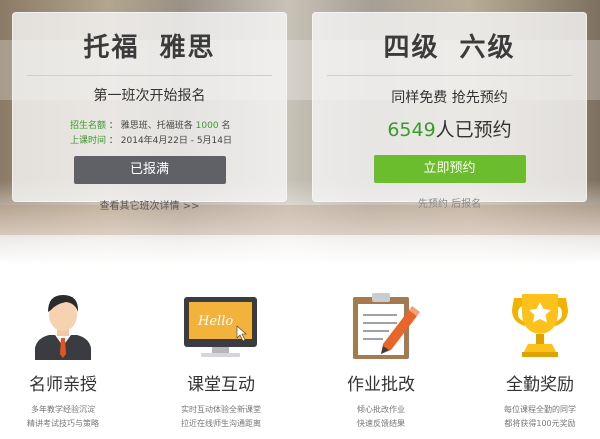 The image size is (600, 439). What do you see at coordinates (149, 170) in the screenshot?
I see `full-button: 已报满` at bounding box center [149, 170].